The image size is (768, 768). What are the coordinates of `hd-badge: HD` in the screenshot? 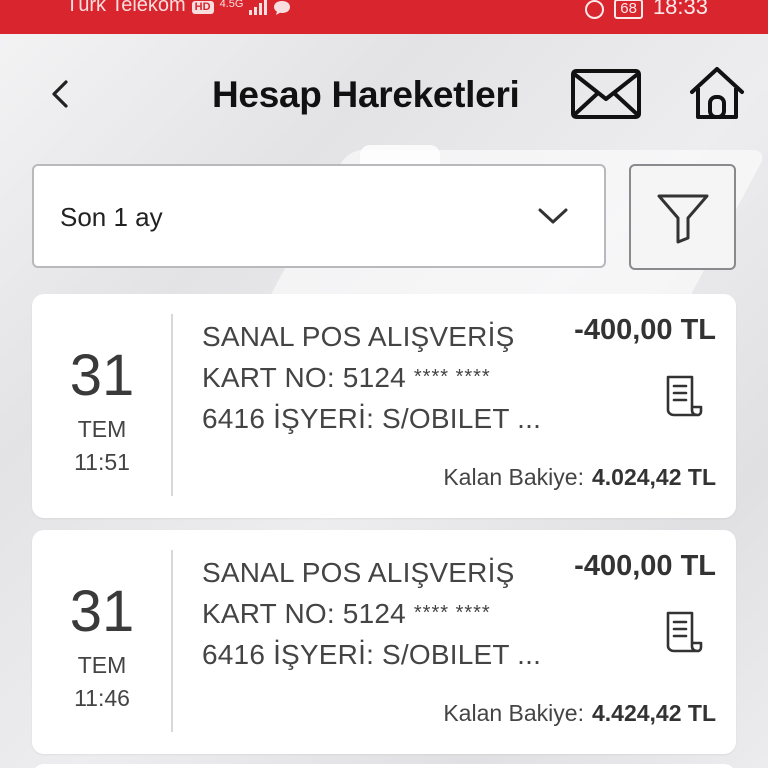 It's located at (202, 7).